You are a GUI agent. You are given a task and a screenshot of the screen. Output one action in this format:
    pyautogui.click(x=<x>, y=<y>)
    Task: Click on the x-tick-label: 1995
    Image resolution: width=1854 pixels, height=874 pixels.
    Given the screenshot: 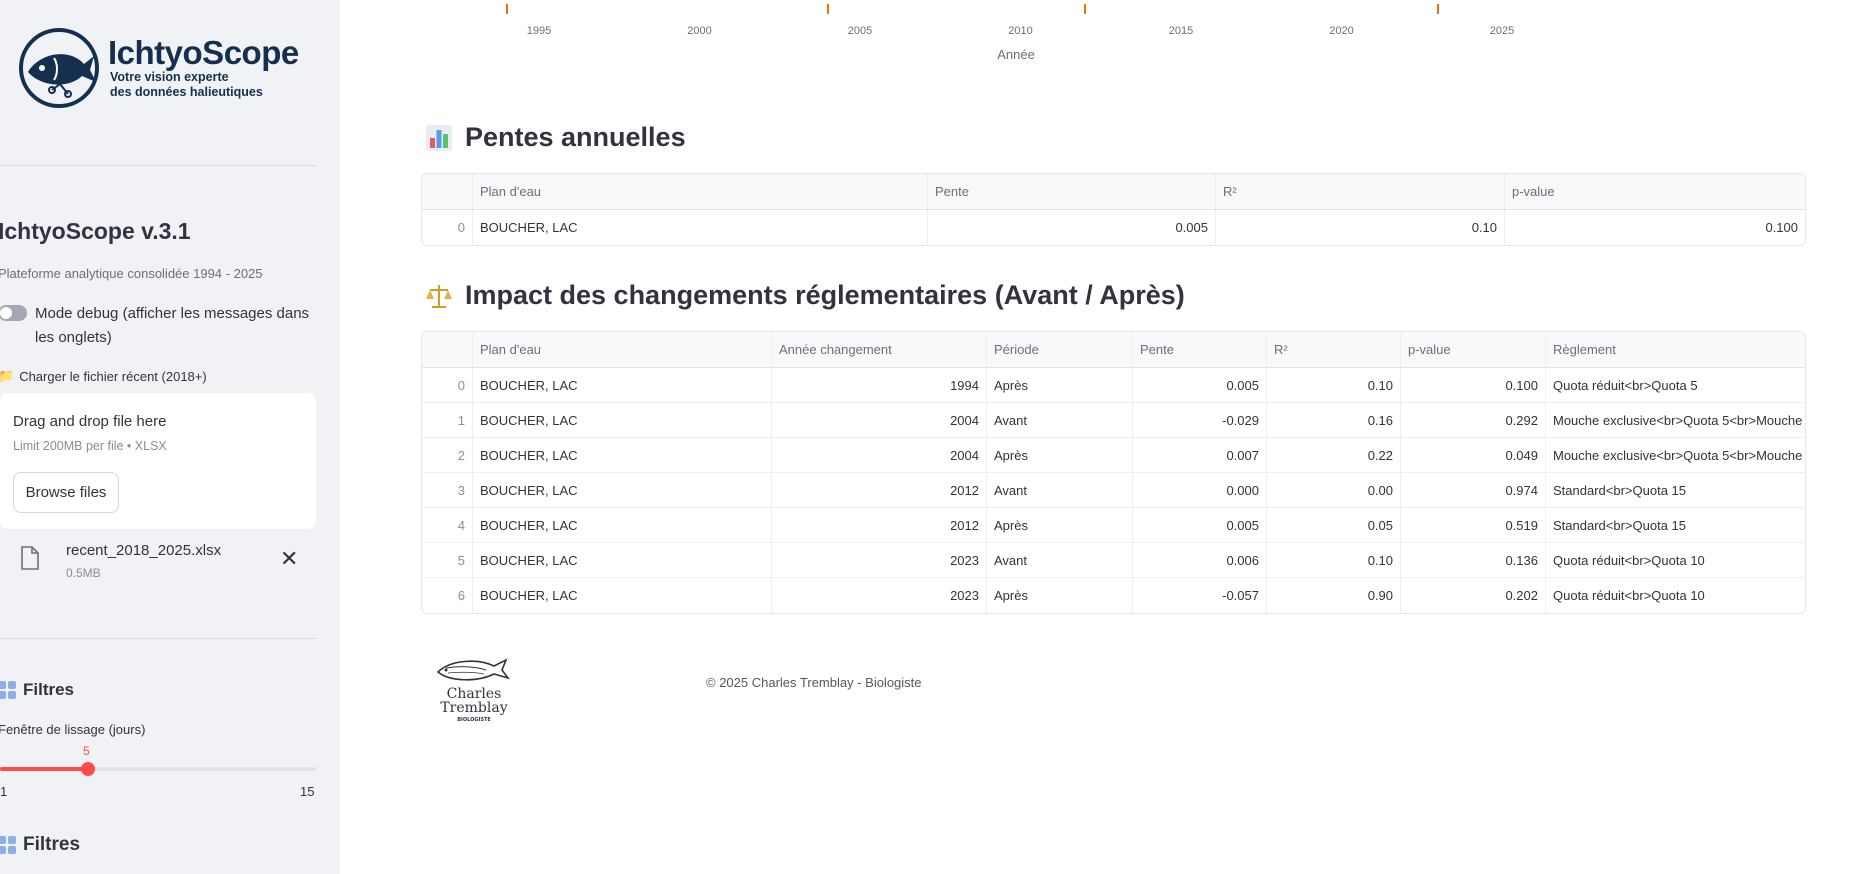 What is the action you would take?
    pyautogui.click(x=539, y=31)
    